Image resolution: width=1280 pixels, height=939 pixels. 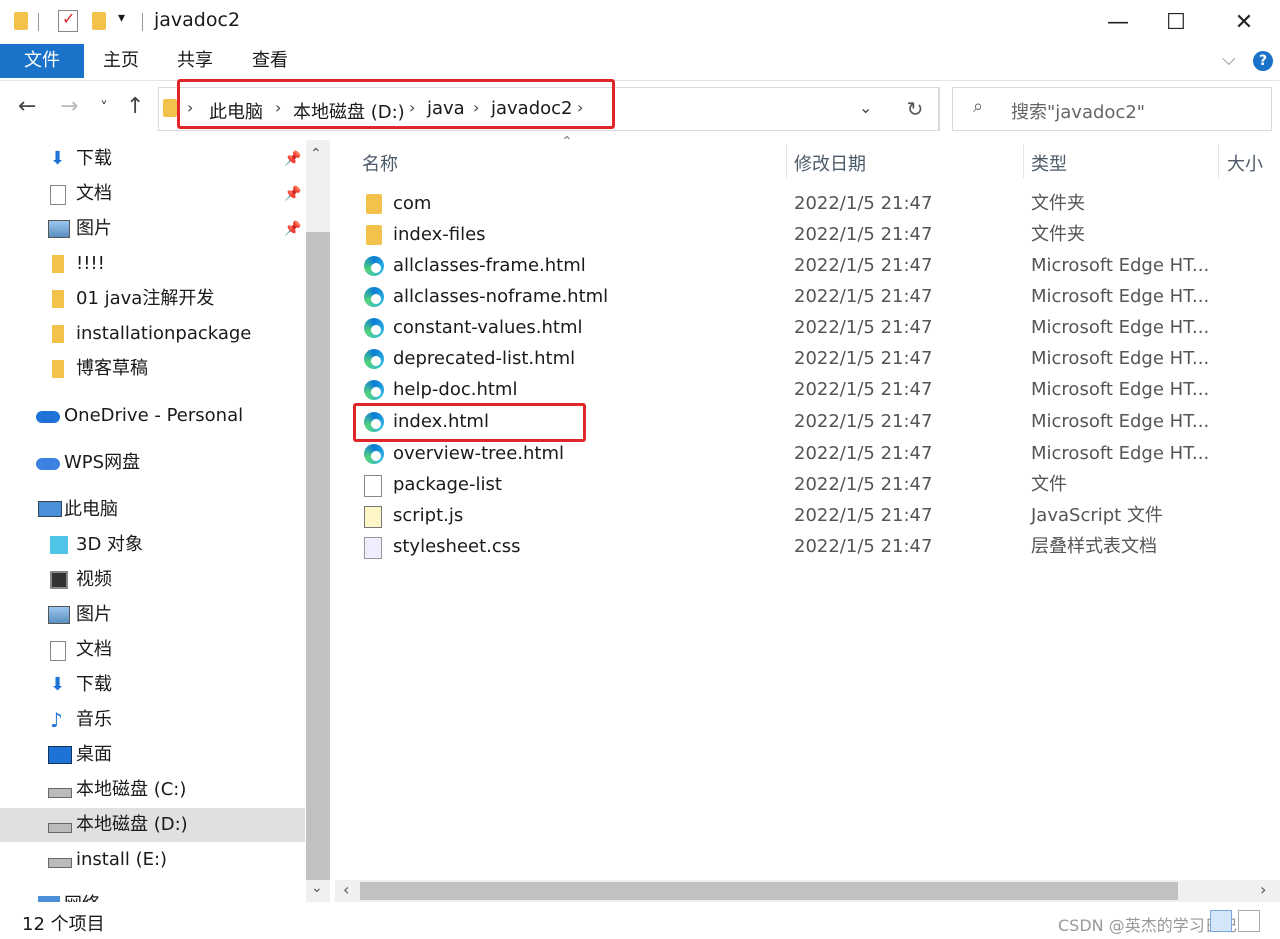 I want to click on sidebar-item-label: 博客草稿, so click(x=112, y=368).